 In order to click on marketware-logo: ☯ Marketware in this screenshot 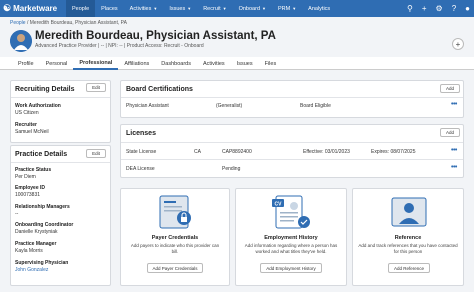, I will do `click(33, 8)`.